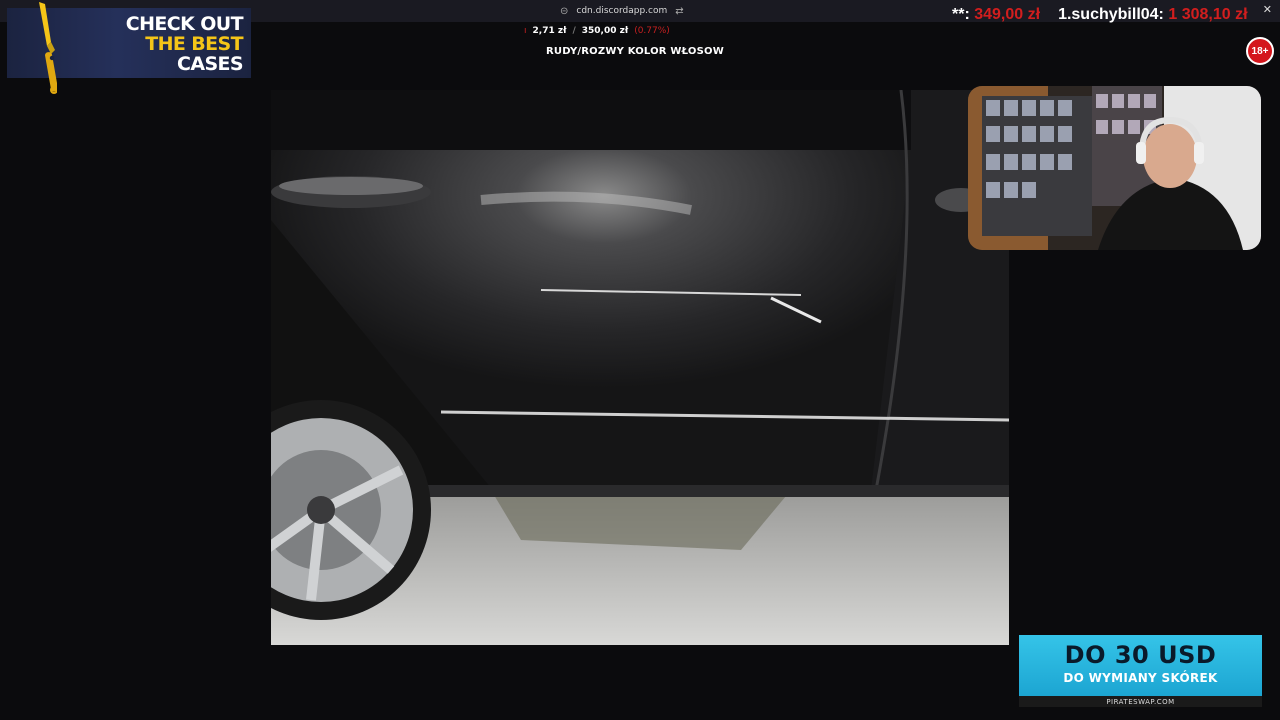  Describe the element at coordinates (564, 11) in the screenshot. I see `link-icon: ⊝` at that location.